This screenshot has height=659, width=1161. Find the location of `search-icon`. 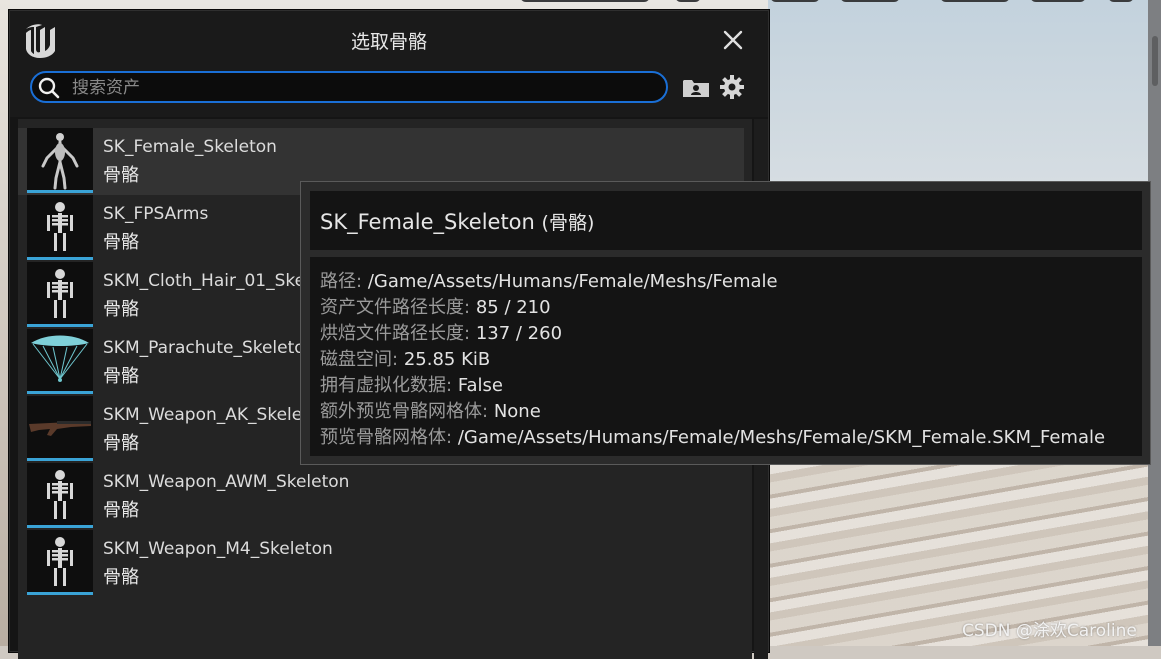

search-icon is located at coordinates (49, 88).